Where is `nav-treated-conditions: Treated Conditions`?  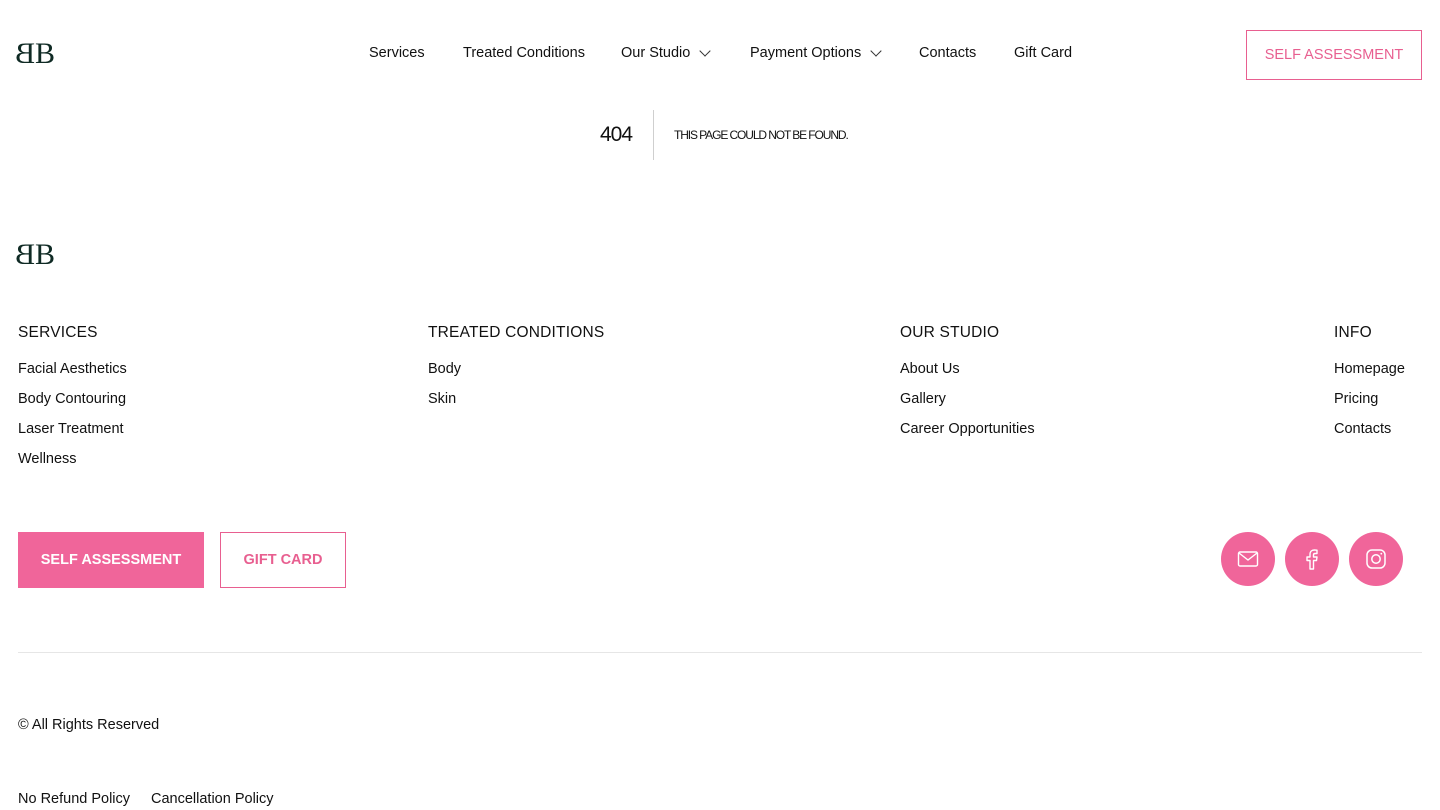
nav-treated-conditions: Treated Conditions is located at coordinates (524, 53).